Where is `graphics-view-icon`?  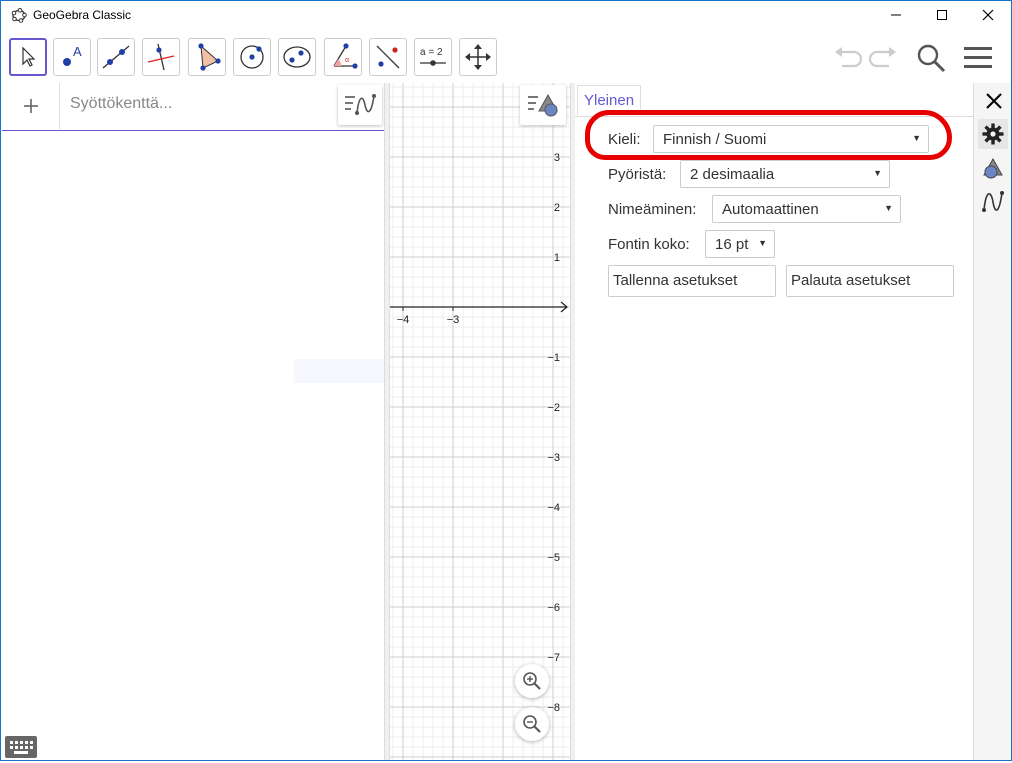 graphics-view-icon is located at coordinates (993, 168).